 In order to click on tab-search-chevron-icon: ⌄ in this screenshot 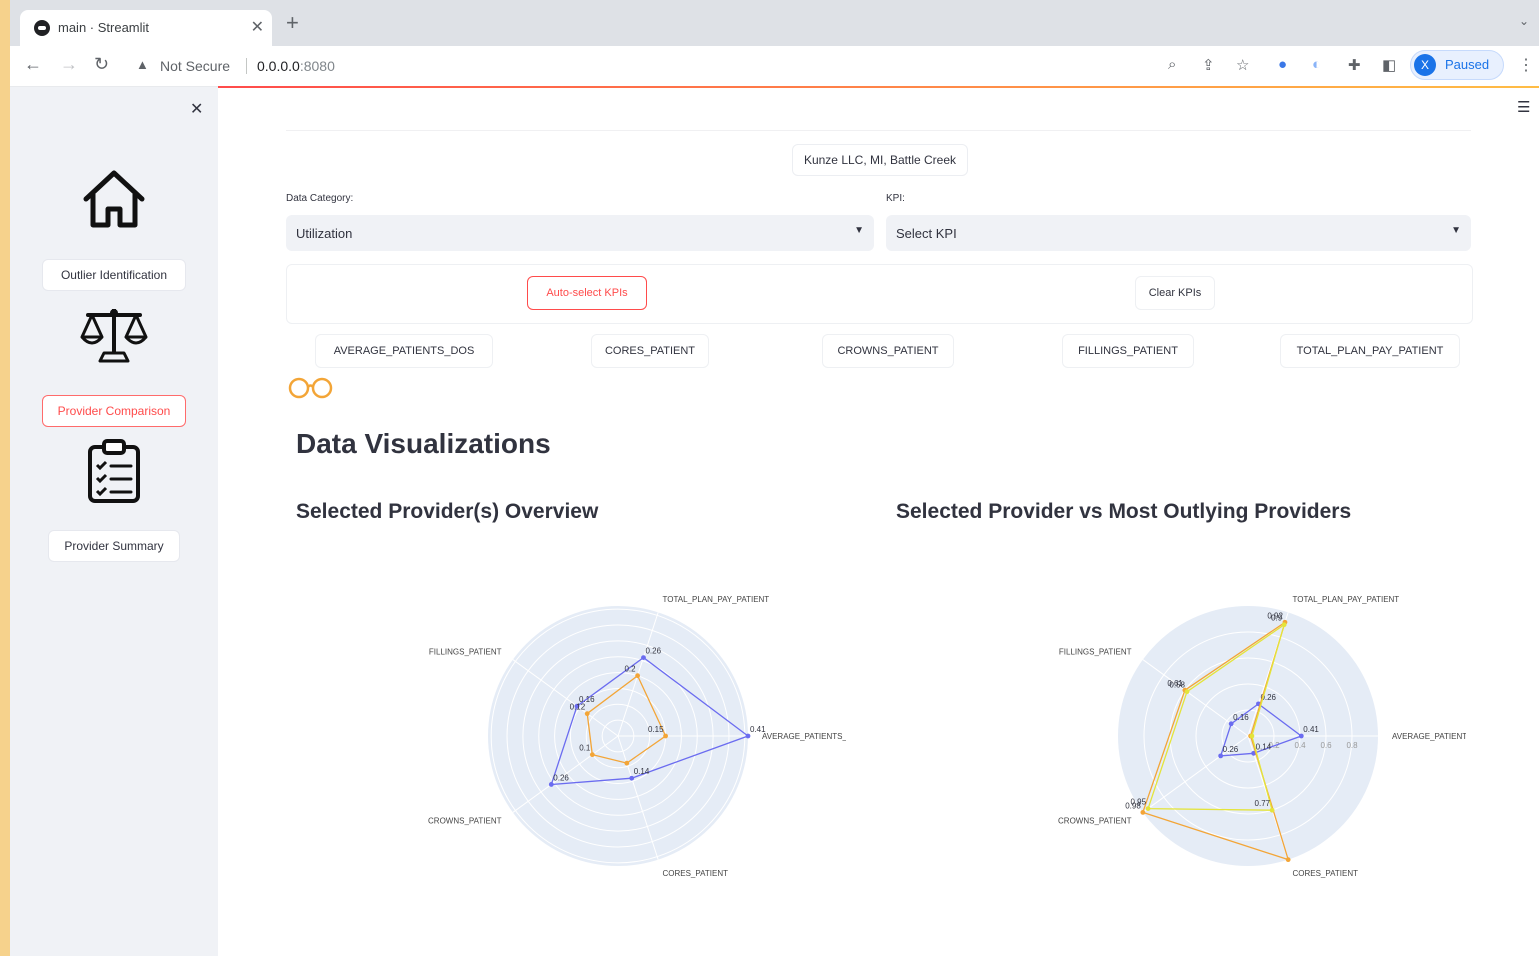, I will do `click(1524, 21)`.